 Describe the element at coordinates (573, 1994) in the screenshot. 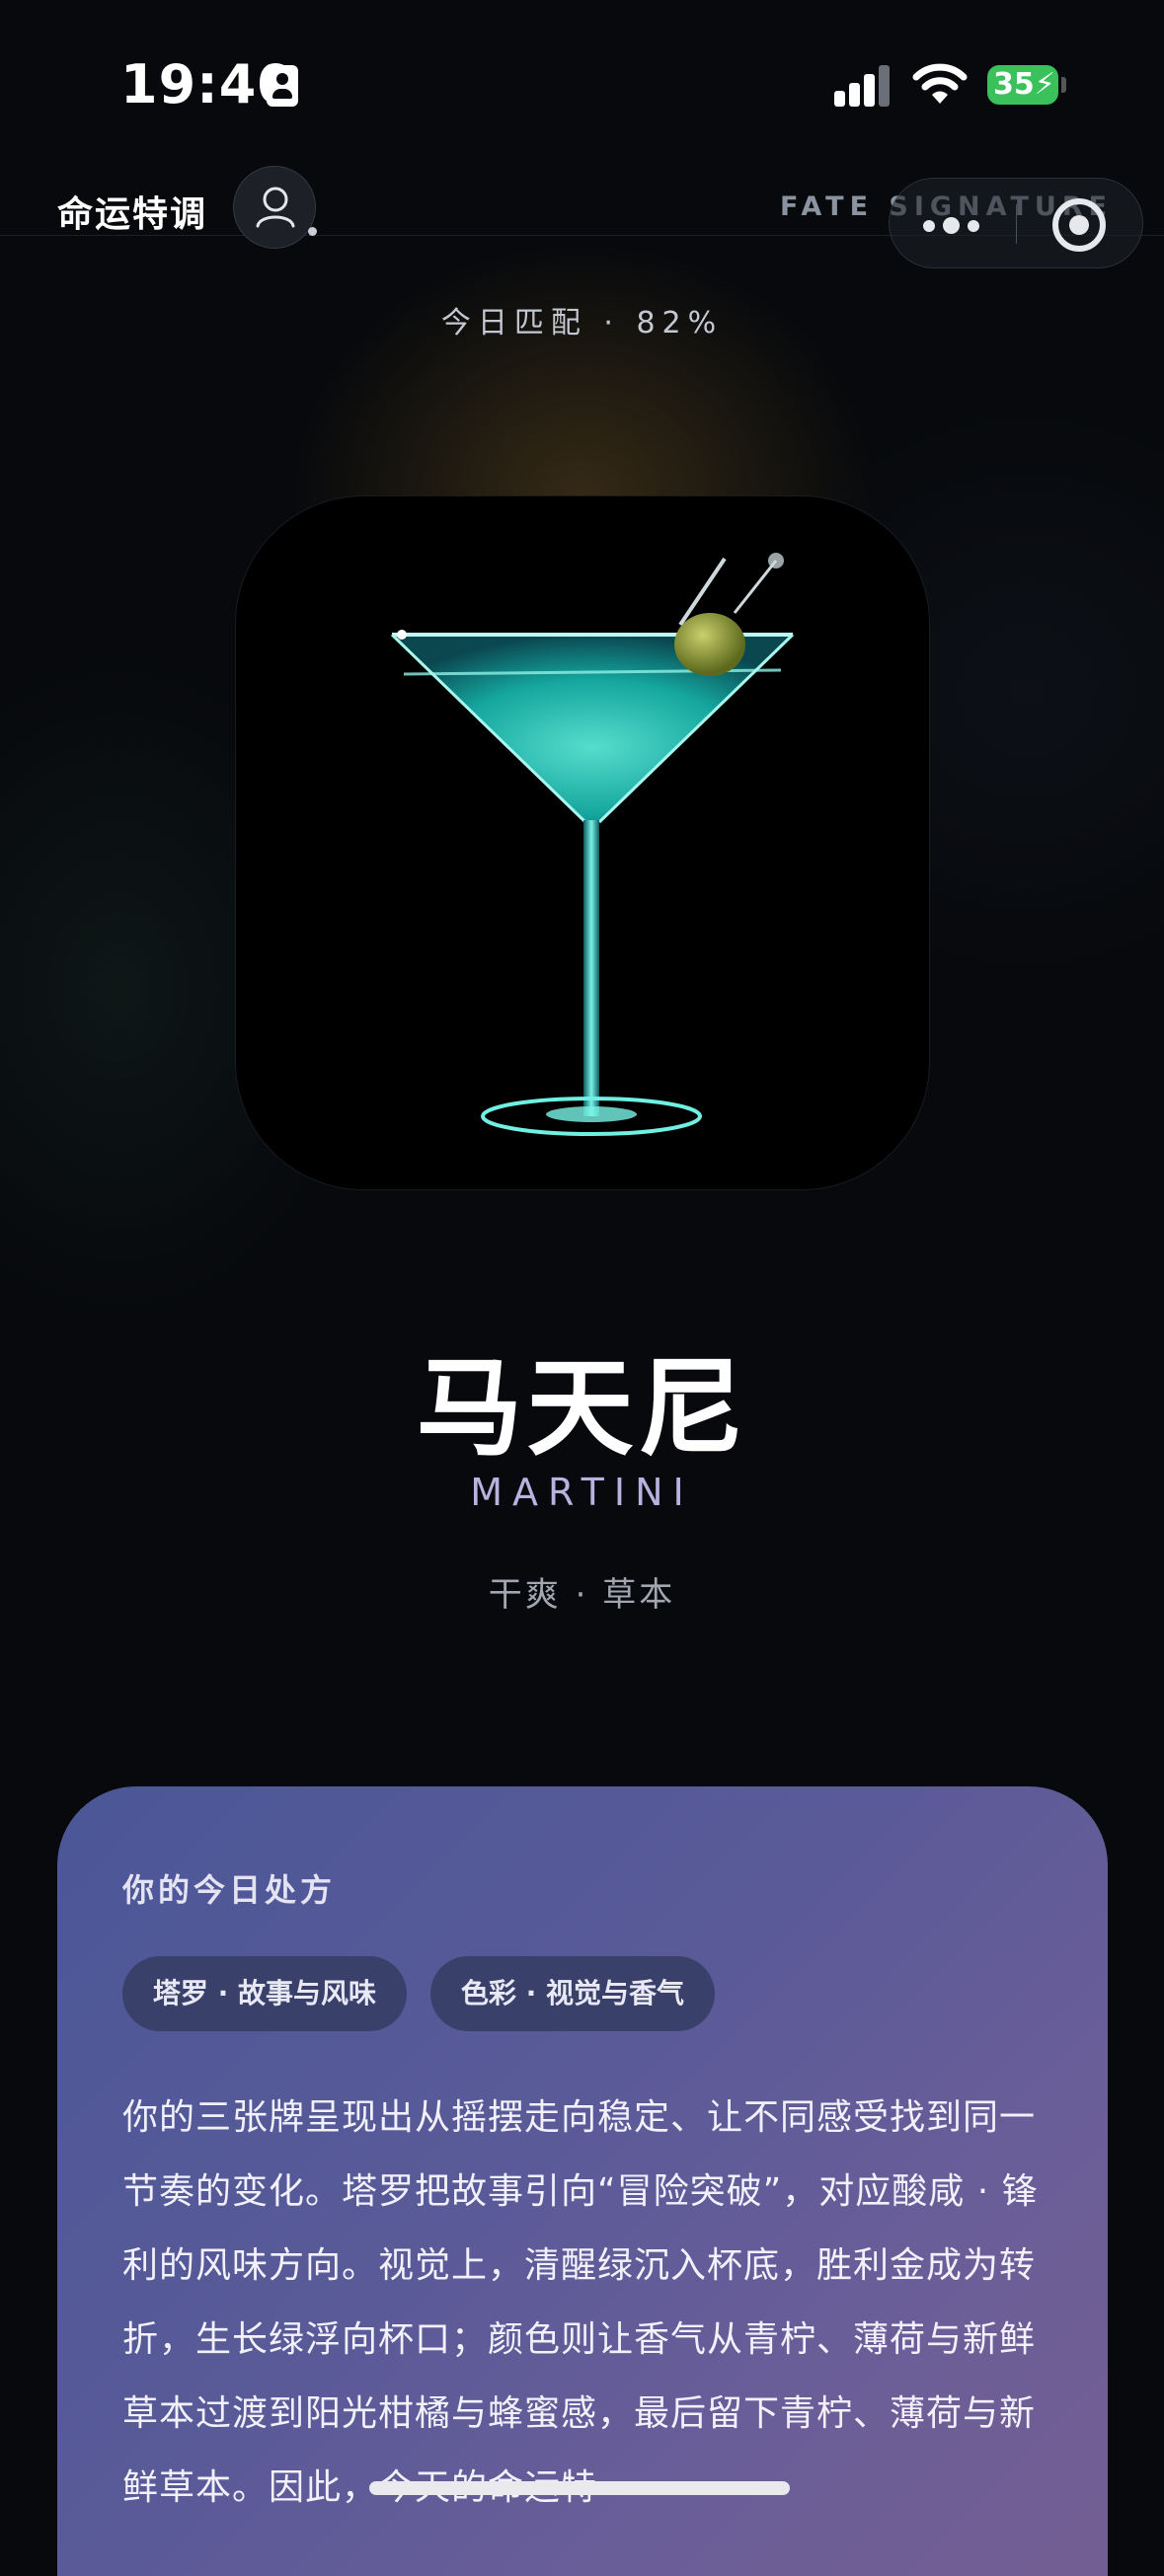

I see `color-chip: 色彩 · 视觉与香气` at that location.